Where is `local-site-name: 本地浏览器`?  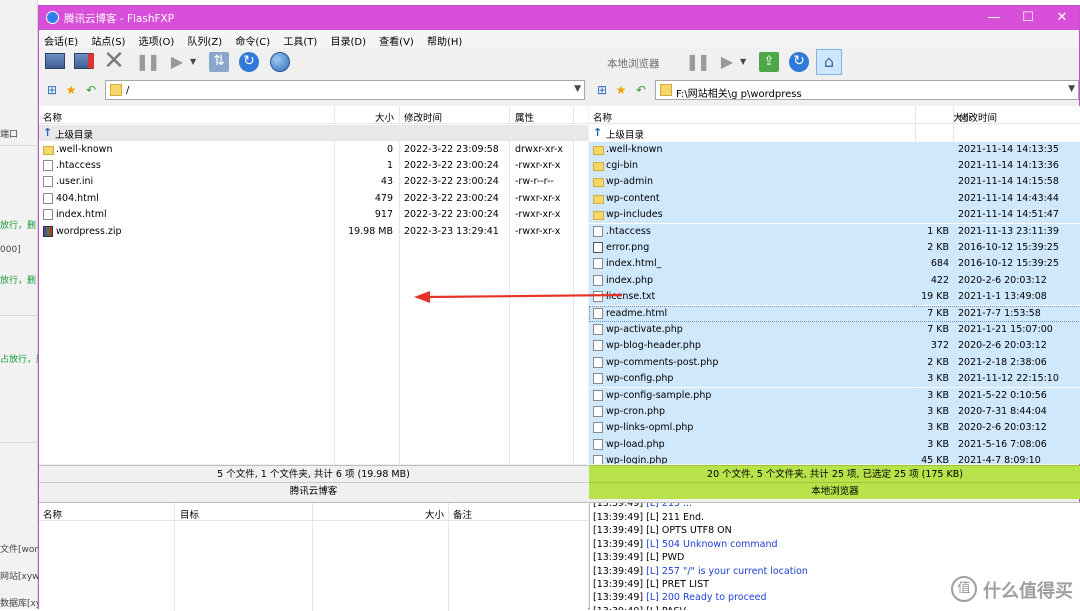
local-site-name: 本地浏览器 is located at coordinates (835, 491).